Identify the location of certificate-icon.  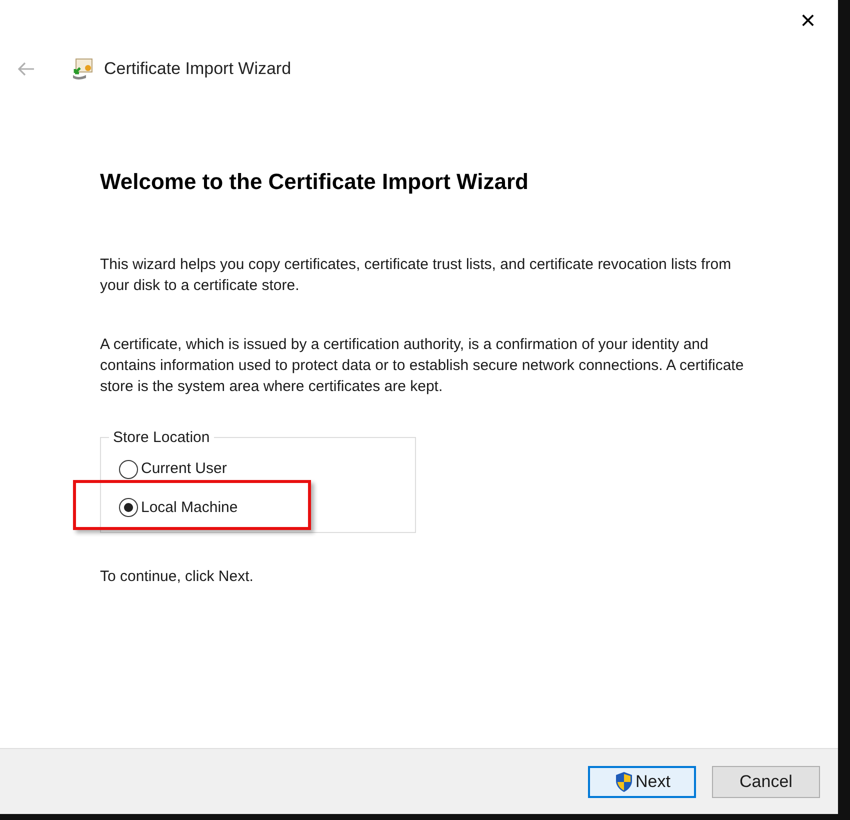
(82, 68).